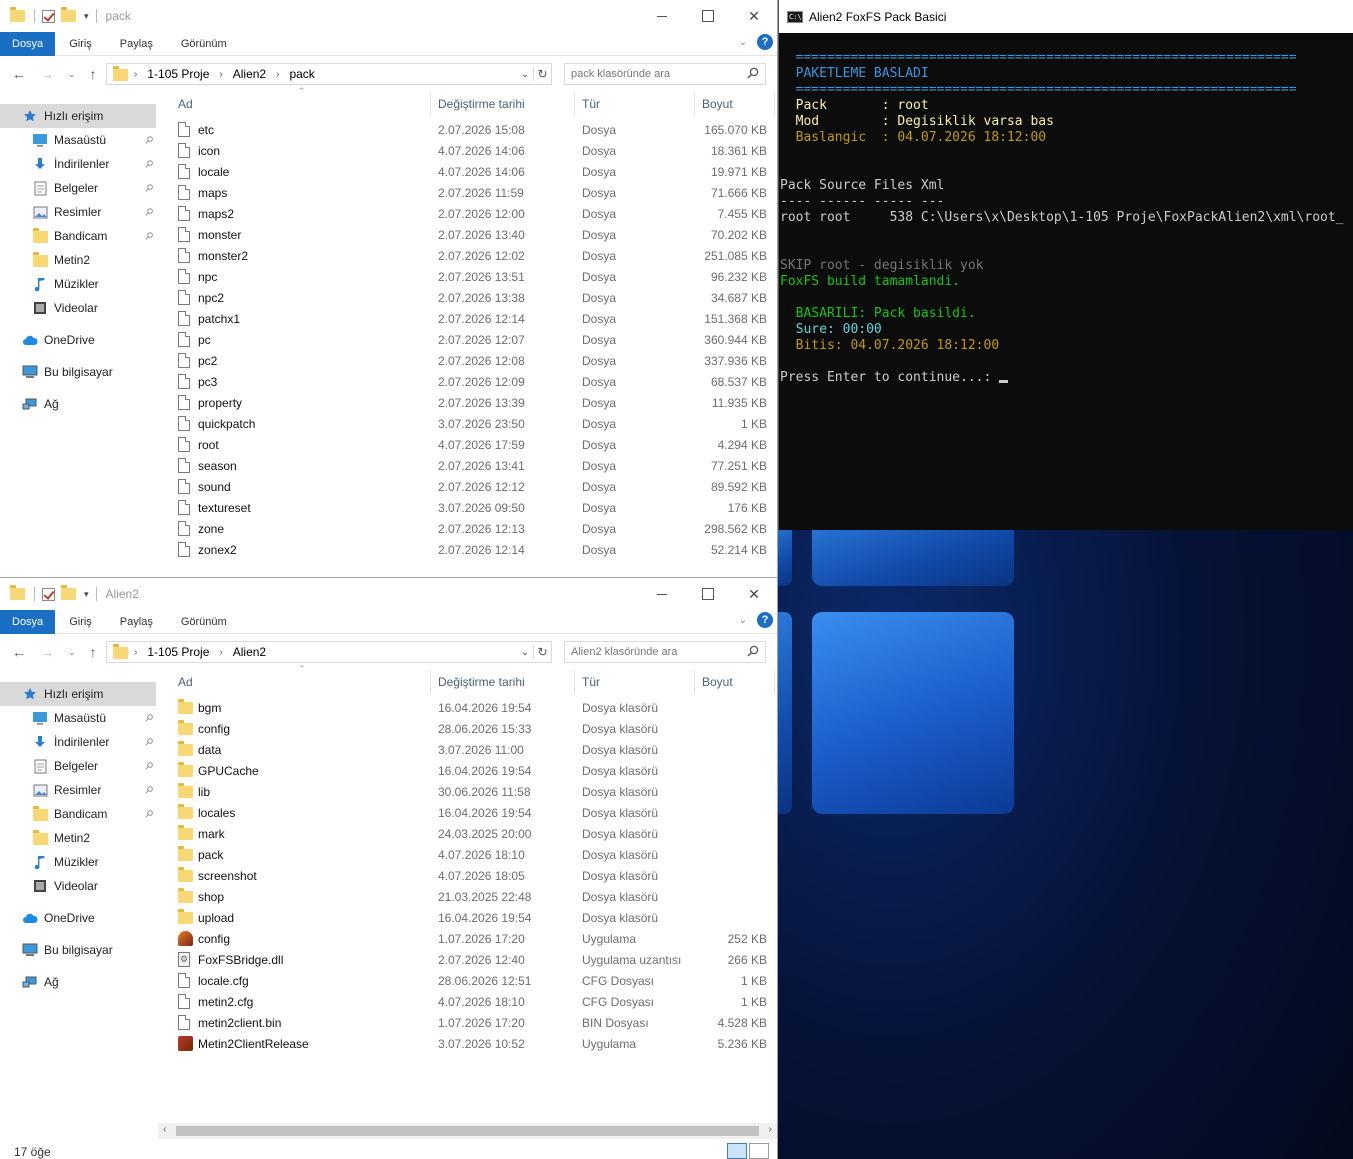 The height and width of the screenshot is (1159, 1353). I want to click on table-row: mark 24.03.2025 20:00 Dosya klasörü, so click(467, 834).